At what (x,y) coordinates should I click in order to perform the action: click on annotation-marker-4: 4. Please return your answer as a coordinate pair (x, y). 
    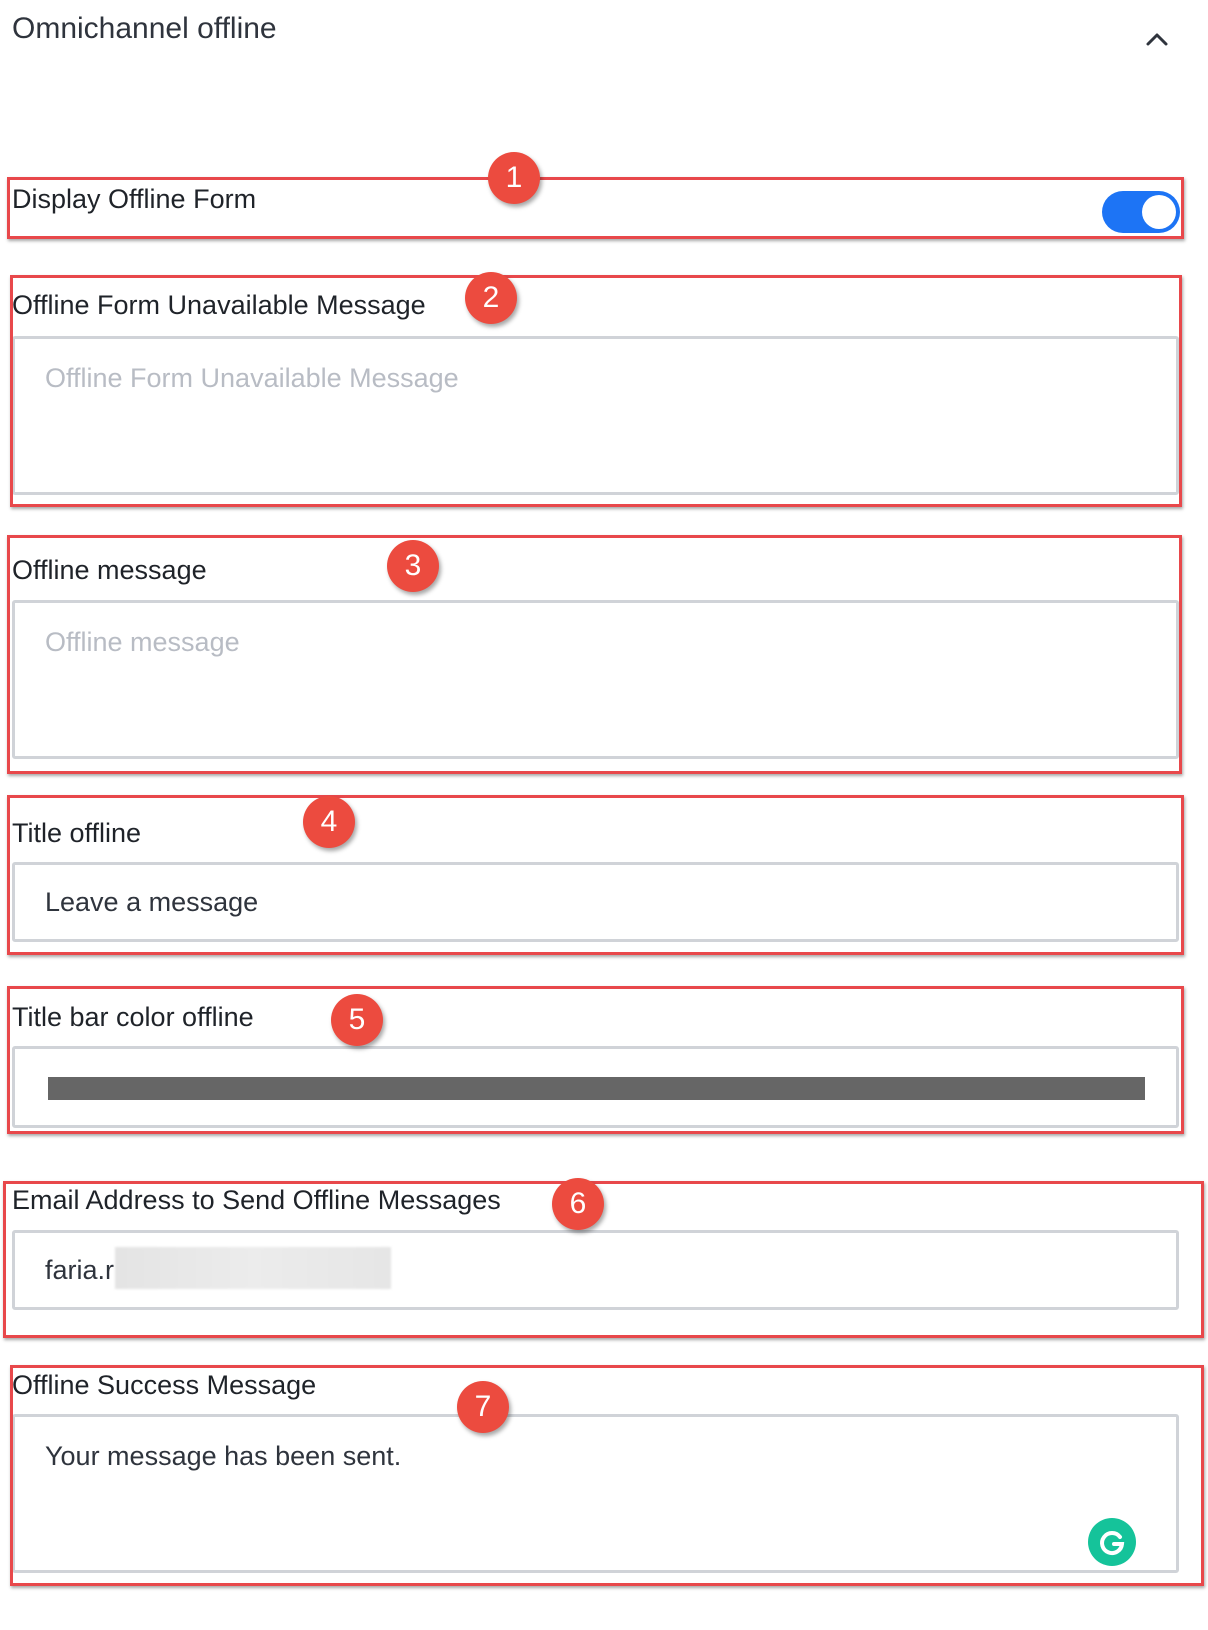
    Looking at the image, I should click on (329, 822).